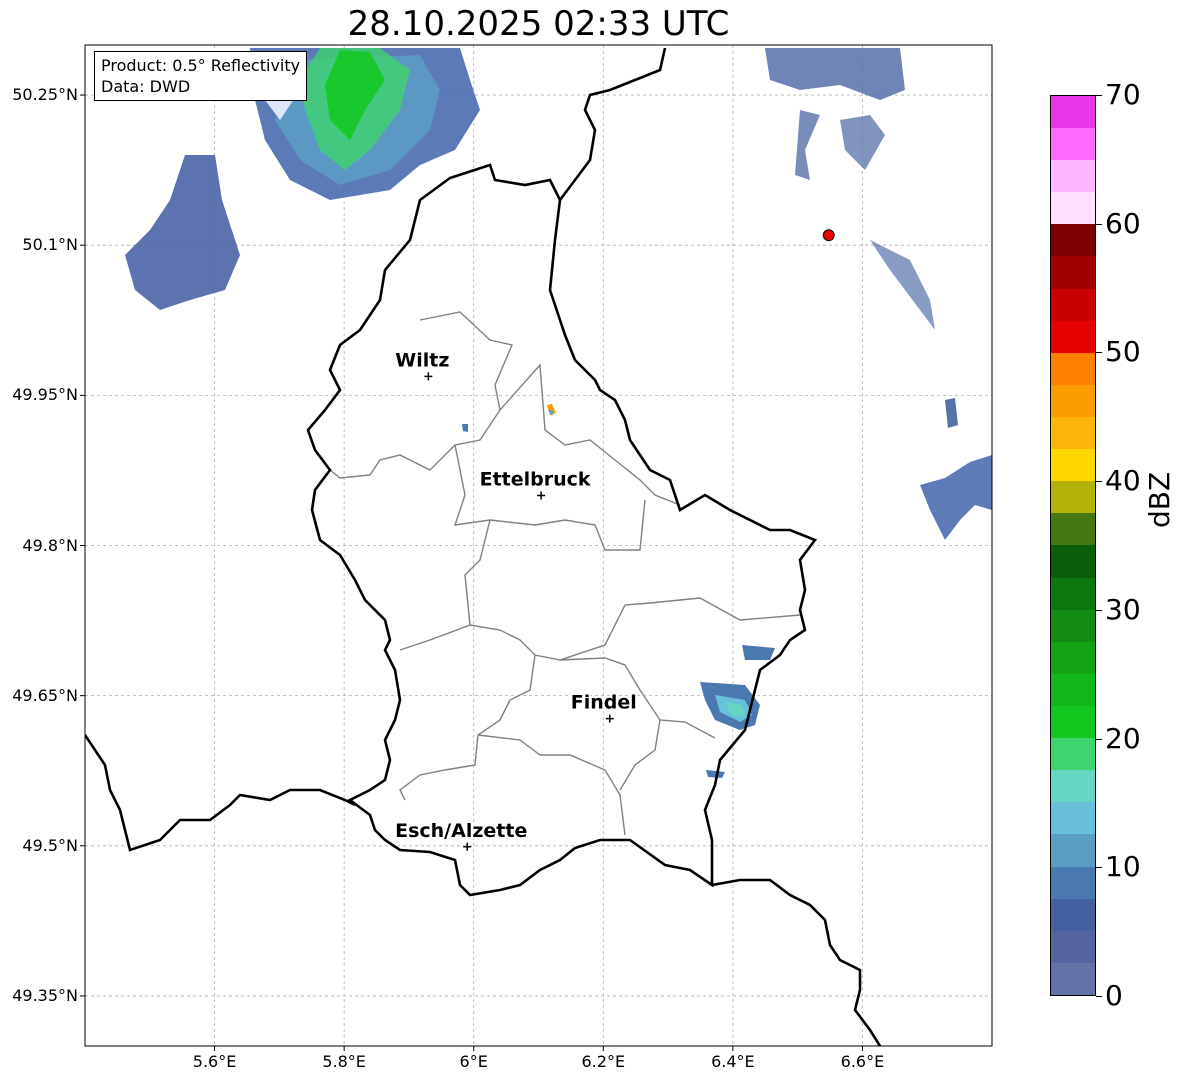  Describe the element at coordinates (201, 65) in the screenshot. I see `product-label: Product: 0.5° Reflectivity` at that location.